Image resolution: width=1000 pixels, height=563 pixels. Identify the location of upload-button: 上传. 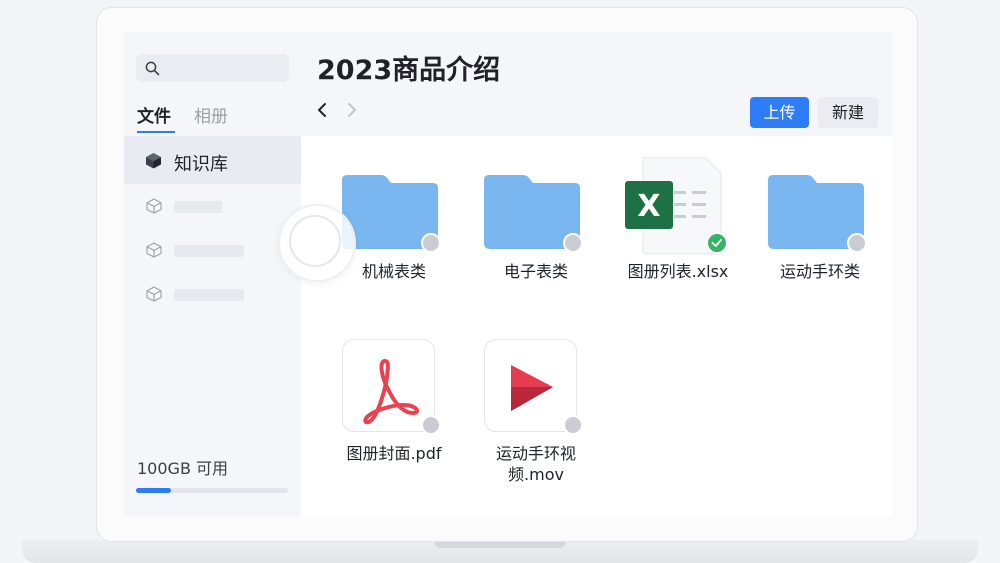
(779, 112).